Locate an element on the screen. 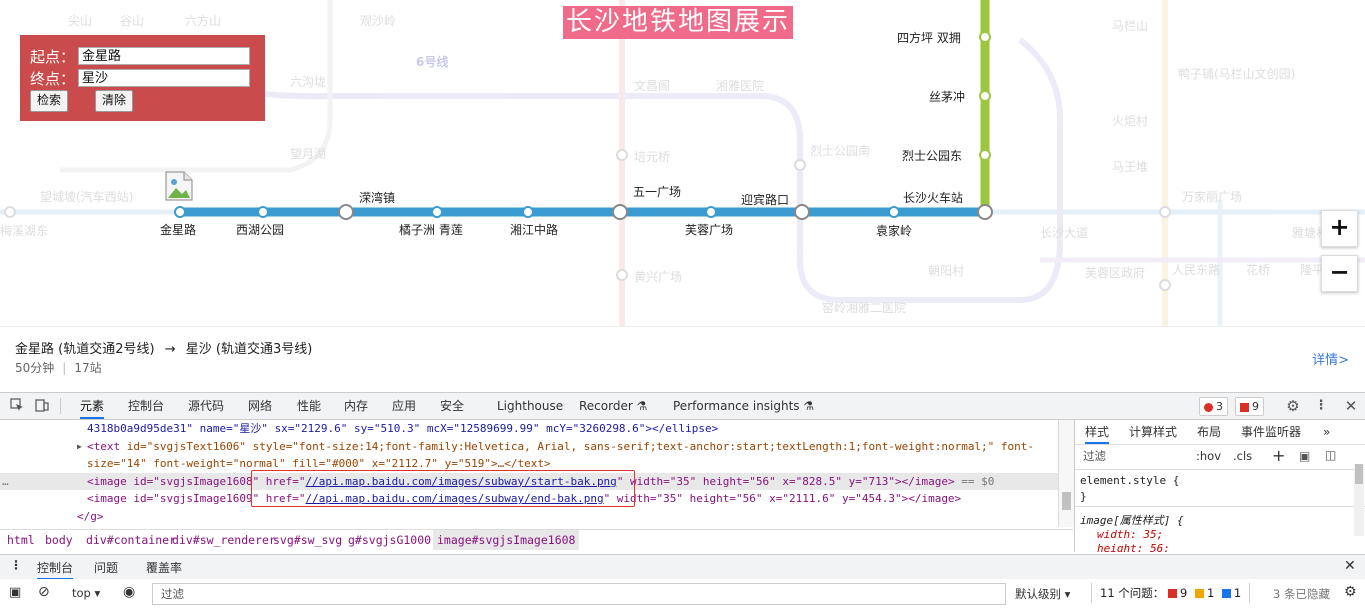  station-label: 四方坪 双拥 is located at coordinates (929, 37).